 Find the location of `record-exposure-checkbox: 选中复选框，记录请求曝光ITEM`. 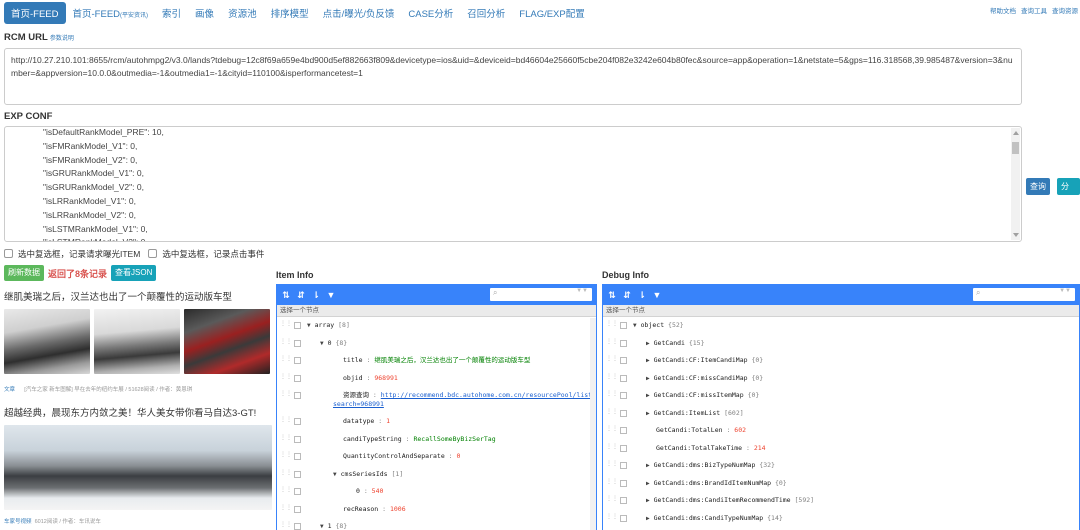

record-exposure-checkbox: 选中复选框，记录请求曝光ITEM is located at coordinates (72, 254).